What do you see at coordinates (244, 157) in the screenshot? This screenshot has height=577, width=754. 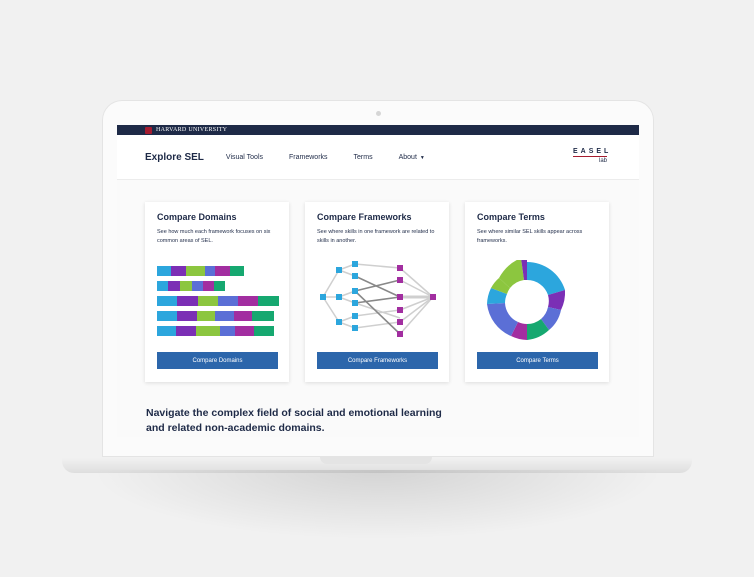 I see `nav-visual-tools: Visual Tools` at bounding box center [244, 157].